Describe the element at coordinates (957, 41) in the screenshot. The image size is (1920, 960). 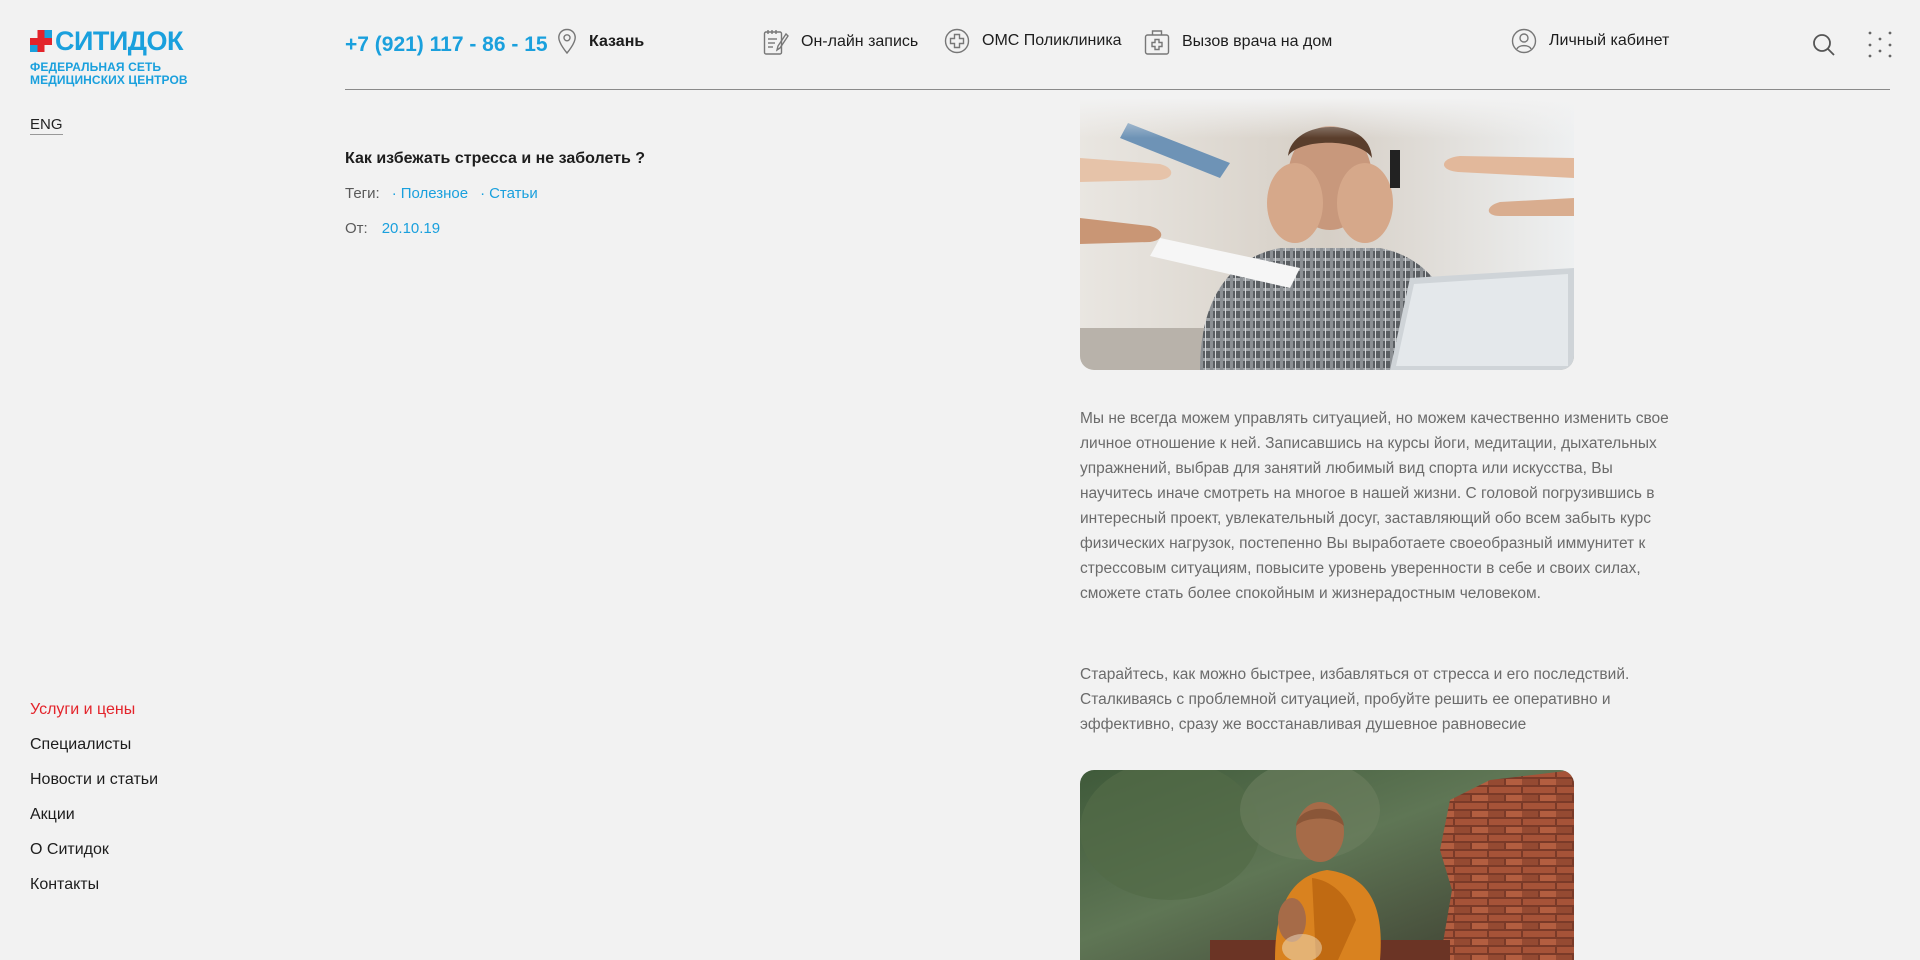
I see `medical-plus-circle-icon` at that location.